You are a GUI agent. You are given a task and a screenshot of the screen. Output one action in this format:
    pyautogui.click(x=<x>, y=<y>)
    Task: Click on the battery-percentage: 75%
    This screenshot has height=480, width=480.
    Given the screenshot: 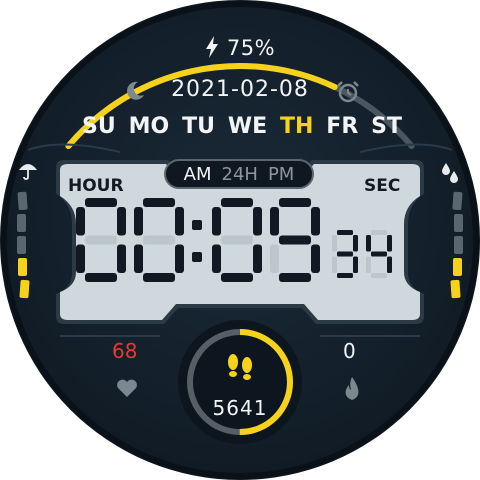 What is the action you would take?
    pyautogui.click(x=251, y=48)
    